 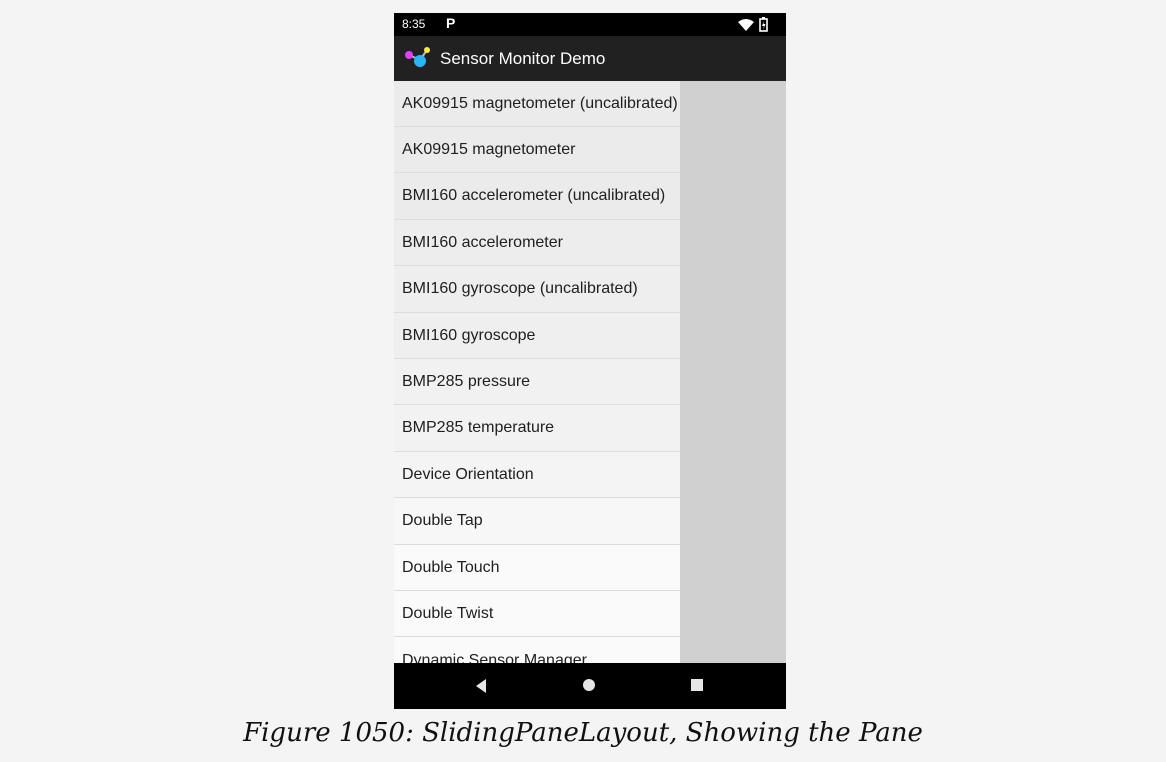 What do you see at coordinates (537, 650) in the screenshot?
I see `list-item: Dynamic Sensor Manager` at bounding box center [537, 650].